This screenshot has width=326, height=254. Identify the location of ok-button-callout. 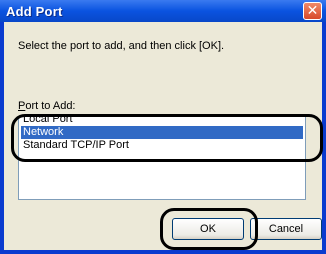
(209, 229).